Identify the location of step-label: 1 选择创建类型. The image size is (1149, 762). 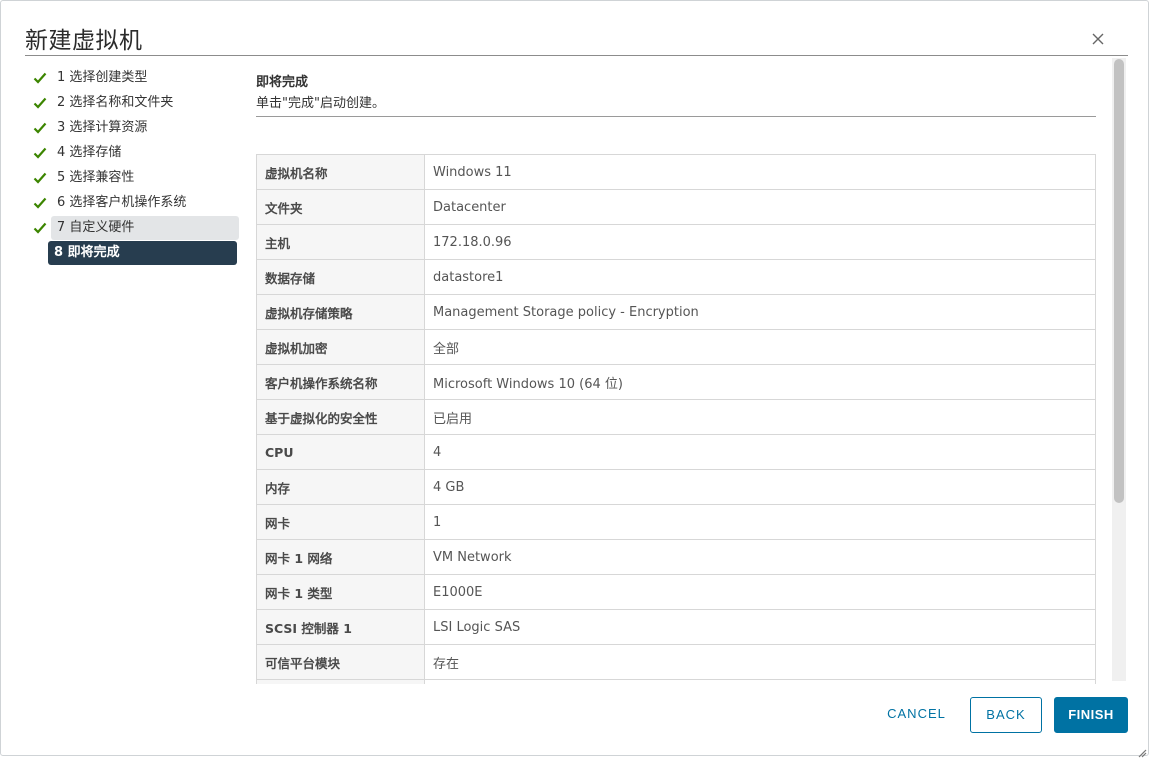
(102, 77).